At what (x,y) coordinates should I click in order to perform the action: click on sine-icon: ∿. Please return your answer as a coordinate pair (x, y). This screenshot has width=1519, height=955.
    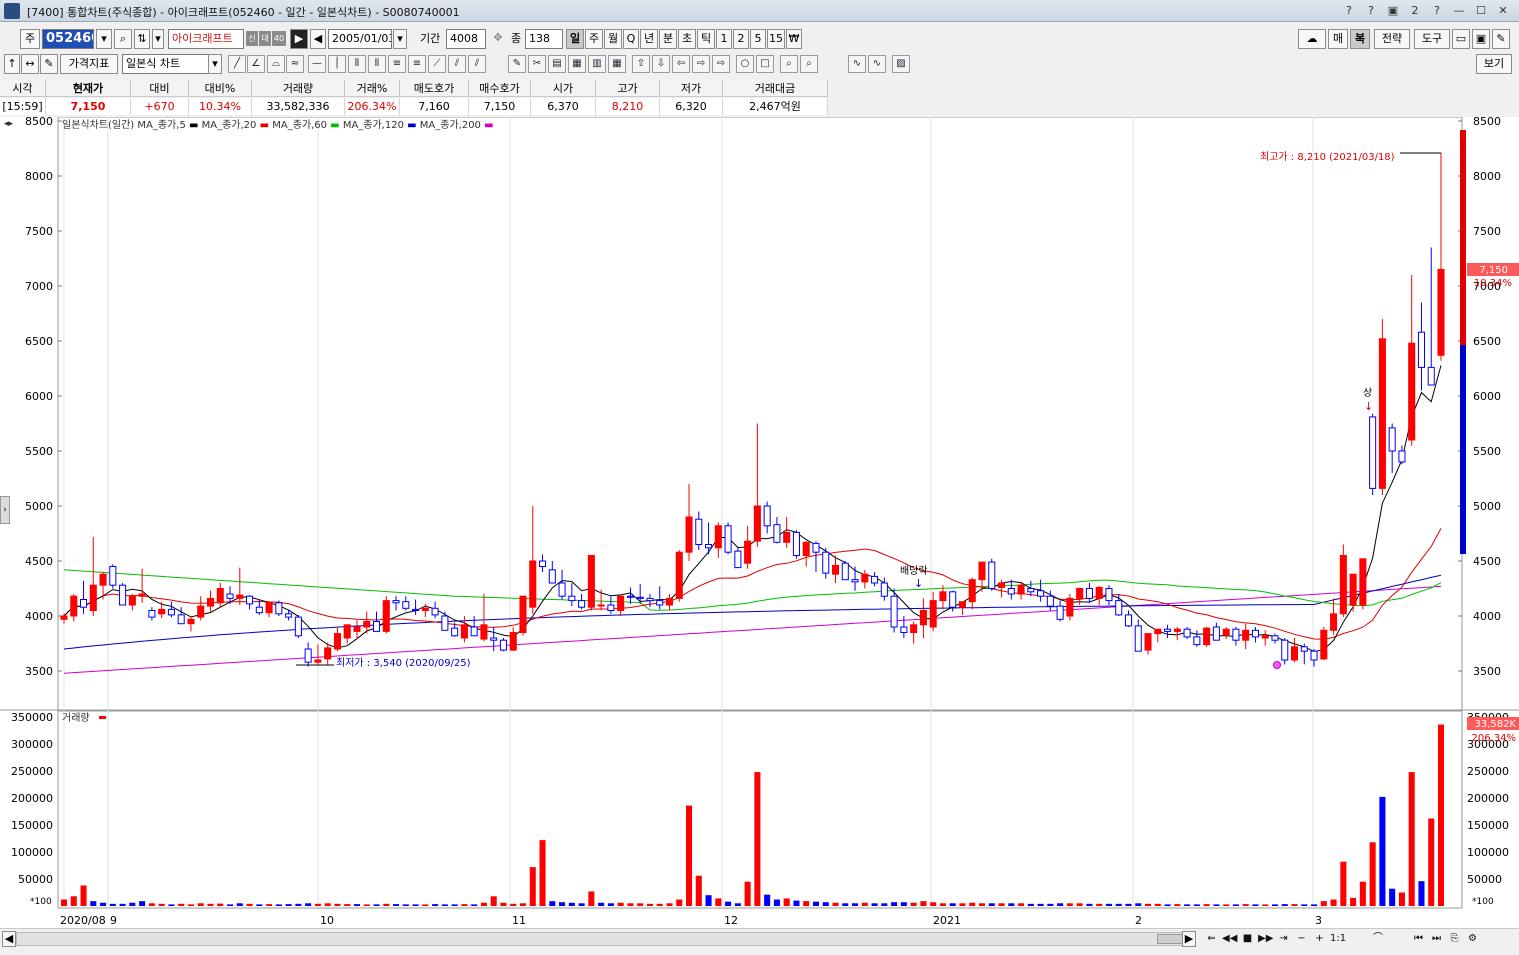
    Looking at the image, I should click on (877, 64).